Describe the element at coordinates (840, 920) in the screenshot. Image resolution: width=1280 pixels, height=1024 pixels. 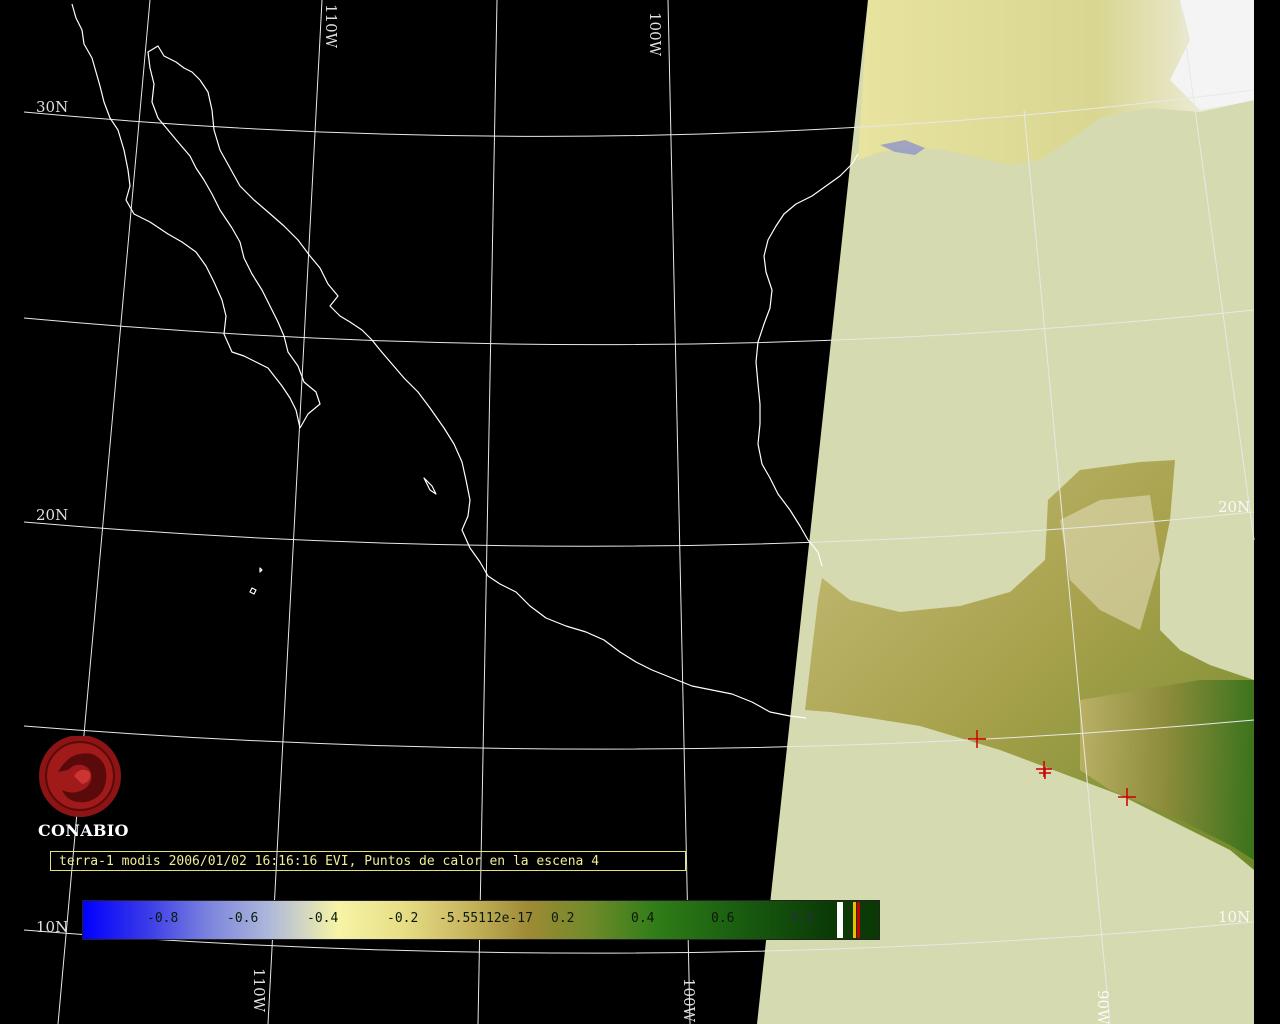
I see `colorbar-stripe-white` at that location.